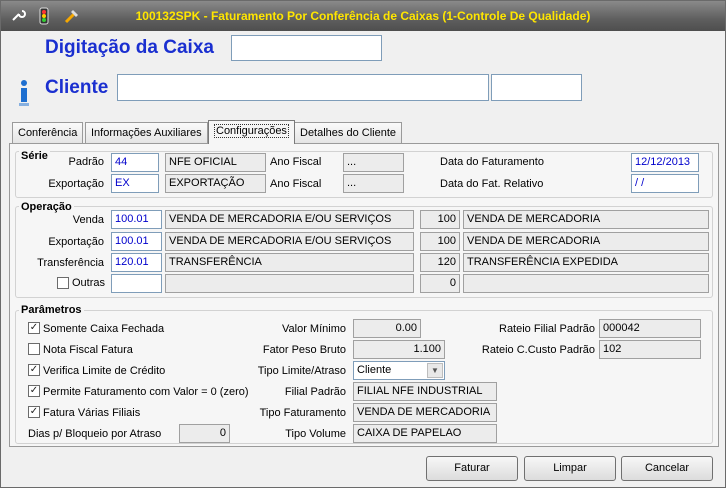 This screenshot has width=726, height=488. What do you see at coordinates (440, 219) in the screenshot?
I see `venda-num-field: 100` at bounding box center [440, 219].